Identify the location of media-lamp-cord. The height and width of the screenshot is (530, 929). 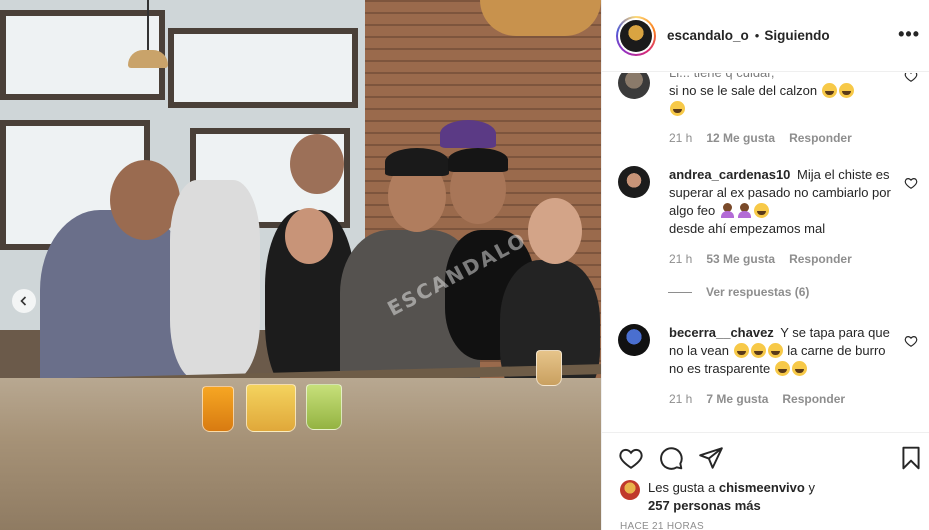
(148, 26).